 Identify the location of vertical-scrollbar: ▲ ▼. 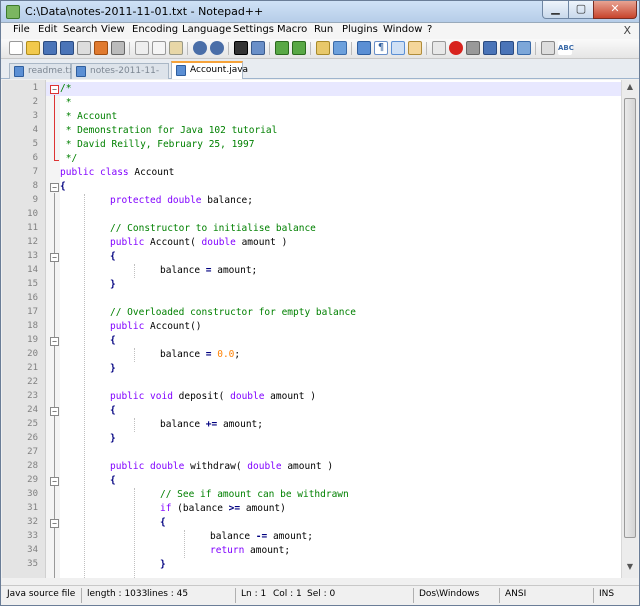
(629, 329).